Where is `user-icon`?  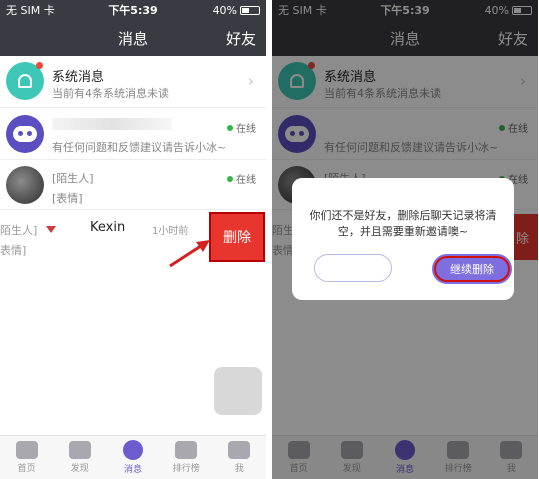 user-icon is located at coordinates (239, 450).